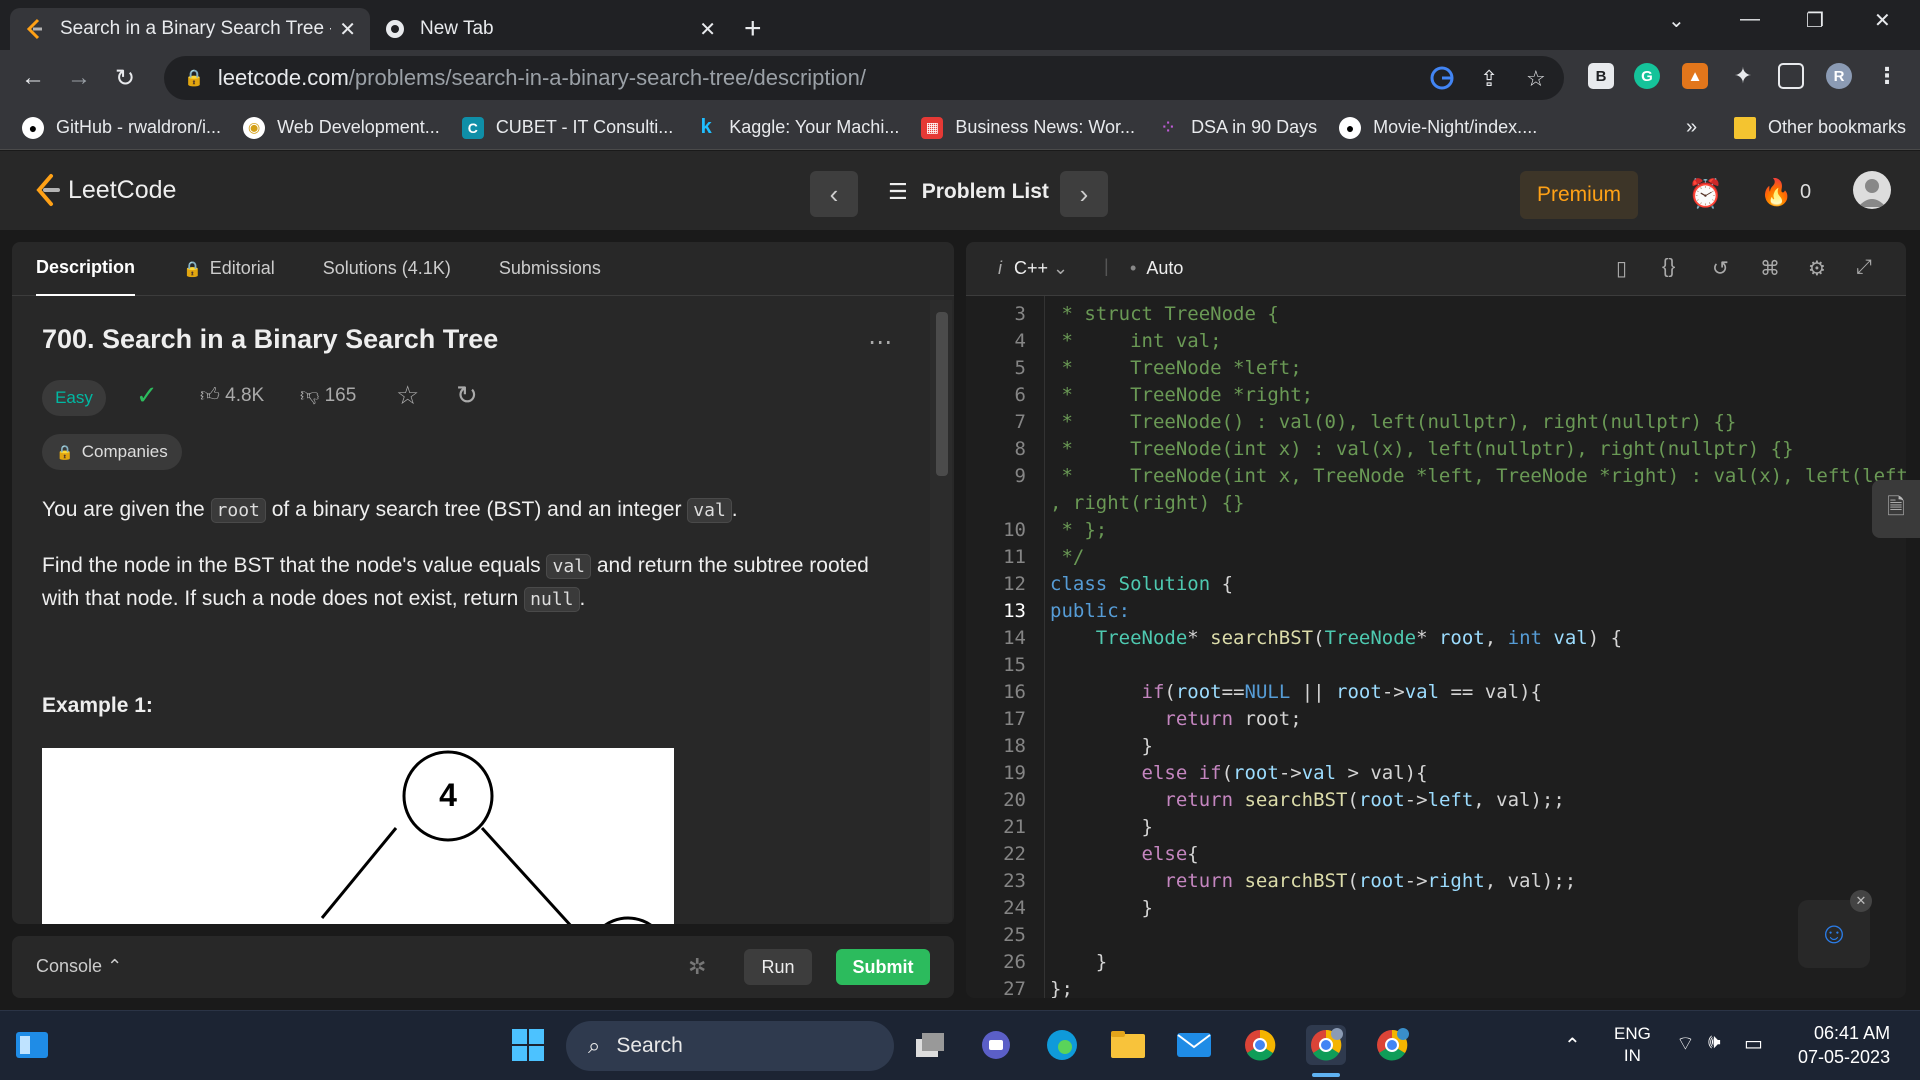 The width and height of the screenshot is (1920, 1080). I want to click on bookmark-icon: ▯, so click(1621, 268).